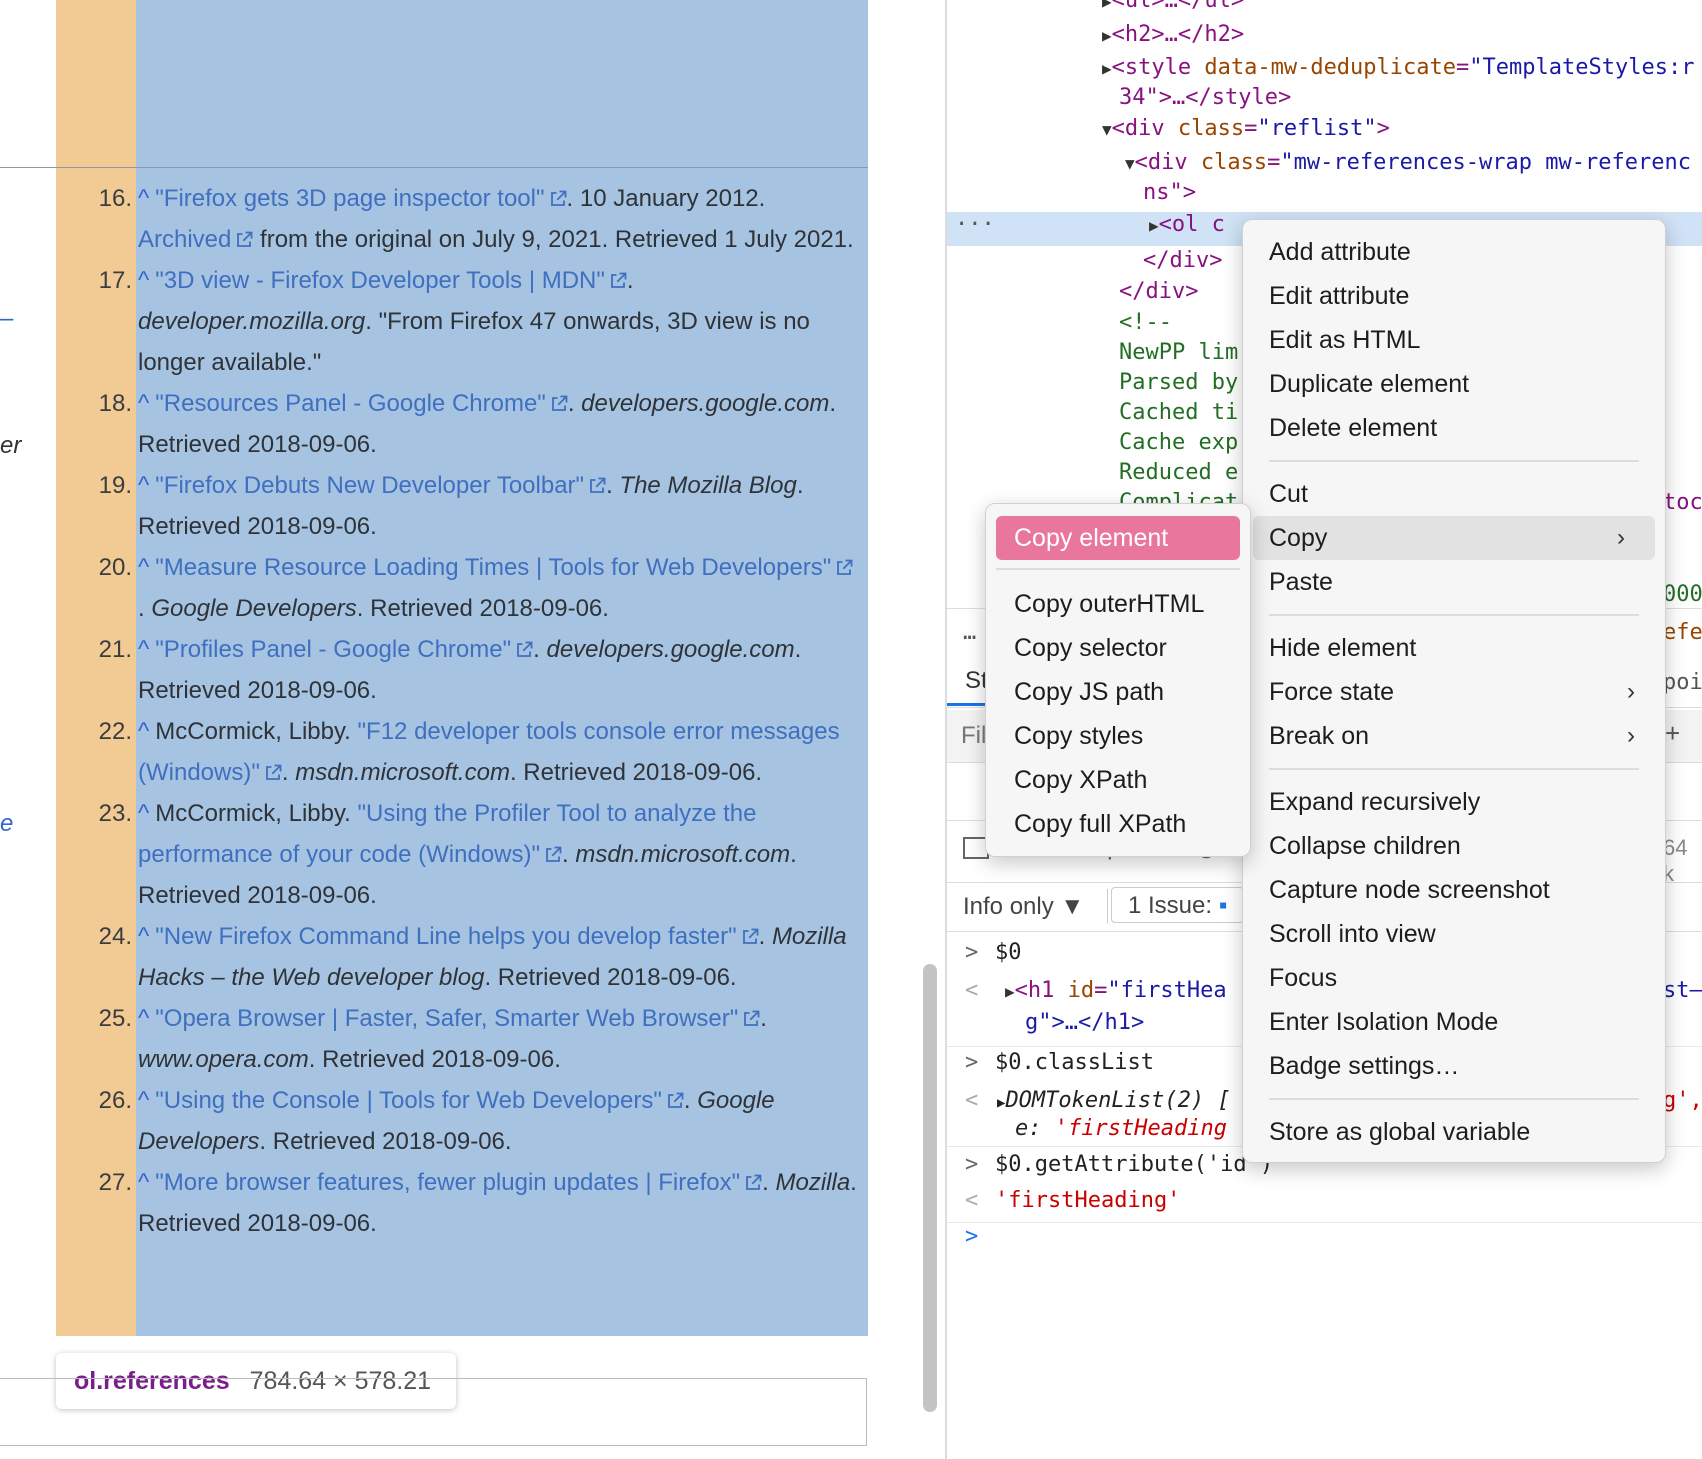 The width and height of the screenshot is (1702, 1459). Describe the element at coordinates (1118, 824) in the screenshot. I see `menu-copy-full-xpath: Copy full XPath` at that location.